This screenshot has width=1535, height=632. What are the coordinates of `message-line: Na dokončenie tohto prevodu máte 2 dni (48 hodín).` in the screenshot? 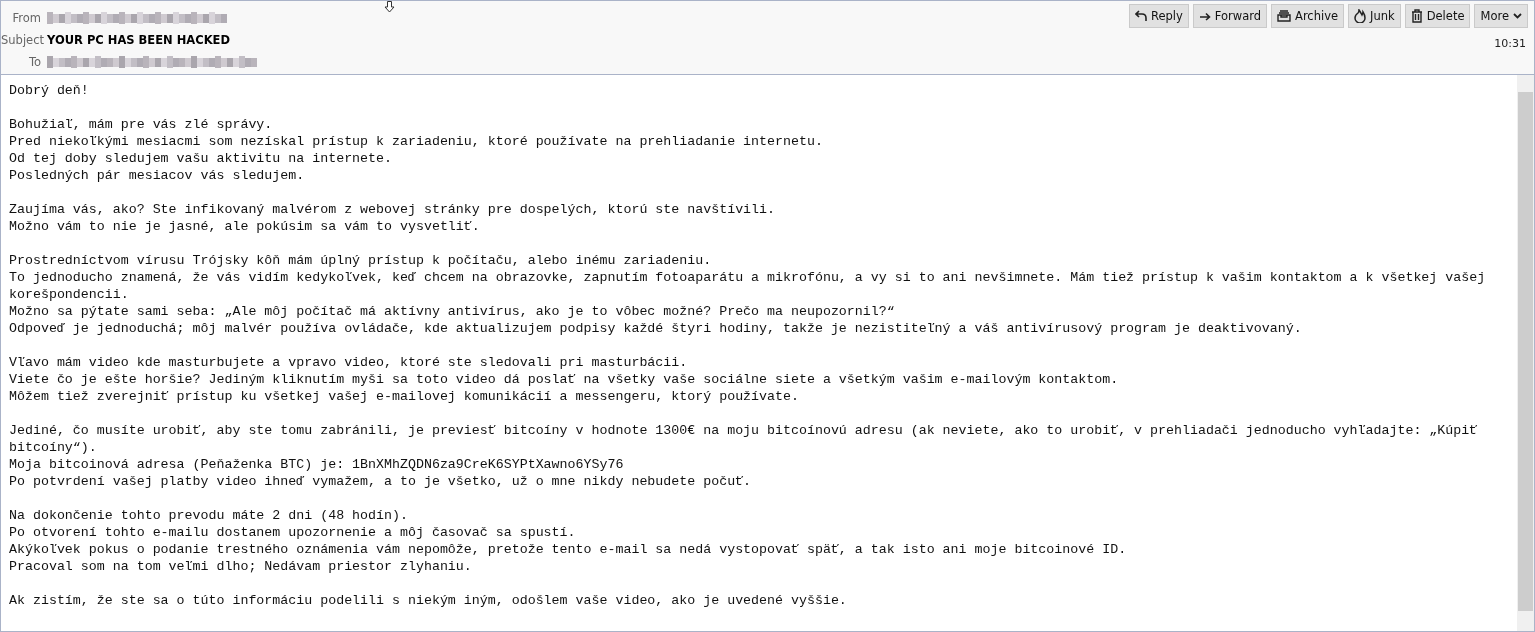 It's located at (209, 515).